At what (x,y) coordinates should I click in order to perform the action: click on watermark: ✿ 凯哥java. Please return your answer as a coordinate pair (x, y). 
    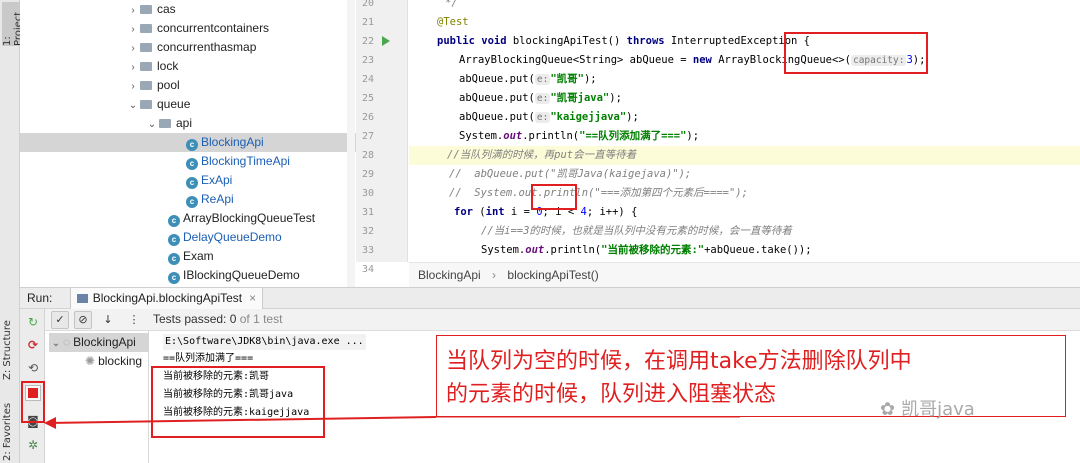
    Looking at the image, I should click on (927, 409).